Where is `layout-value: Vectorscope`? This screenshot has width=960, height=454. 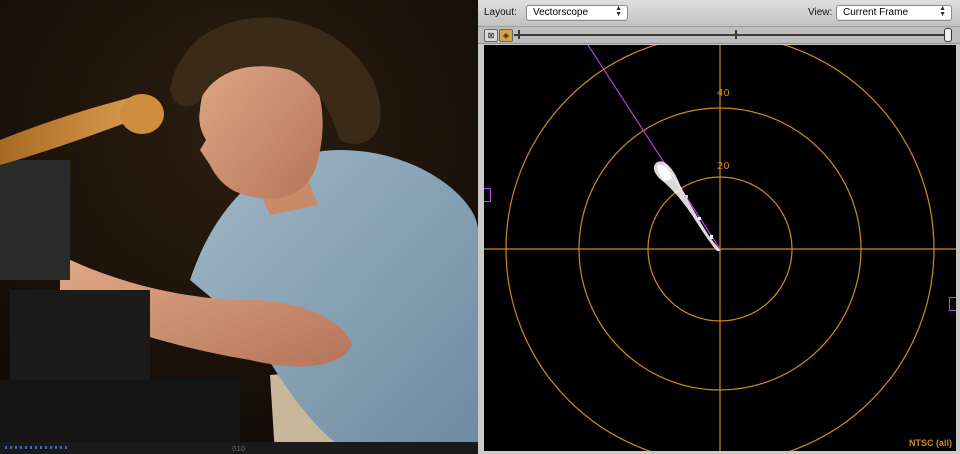
layout-value: Vectorscope is located at coordinates (561, 12).